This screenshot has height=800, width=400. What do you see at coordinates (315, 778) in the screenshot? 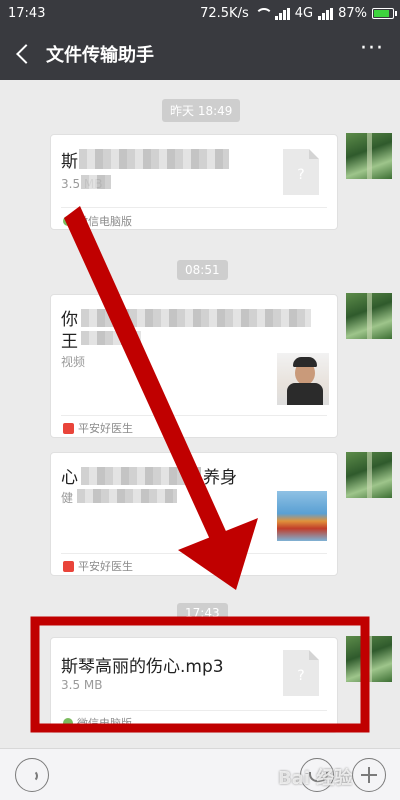
I see `watermark: Bai 经验` at bounding box center [315, 778].